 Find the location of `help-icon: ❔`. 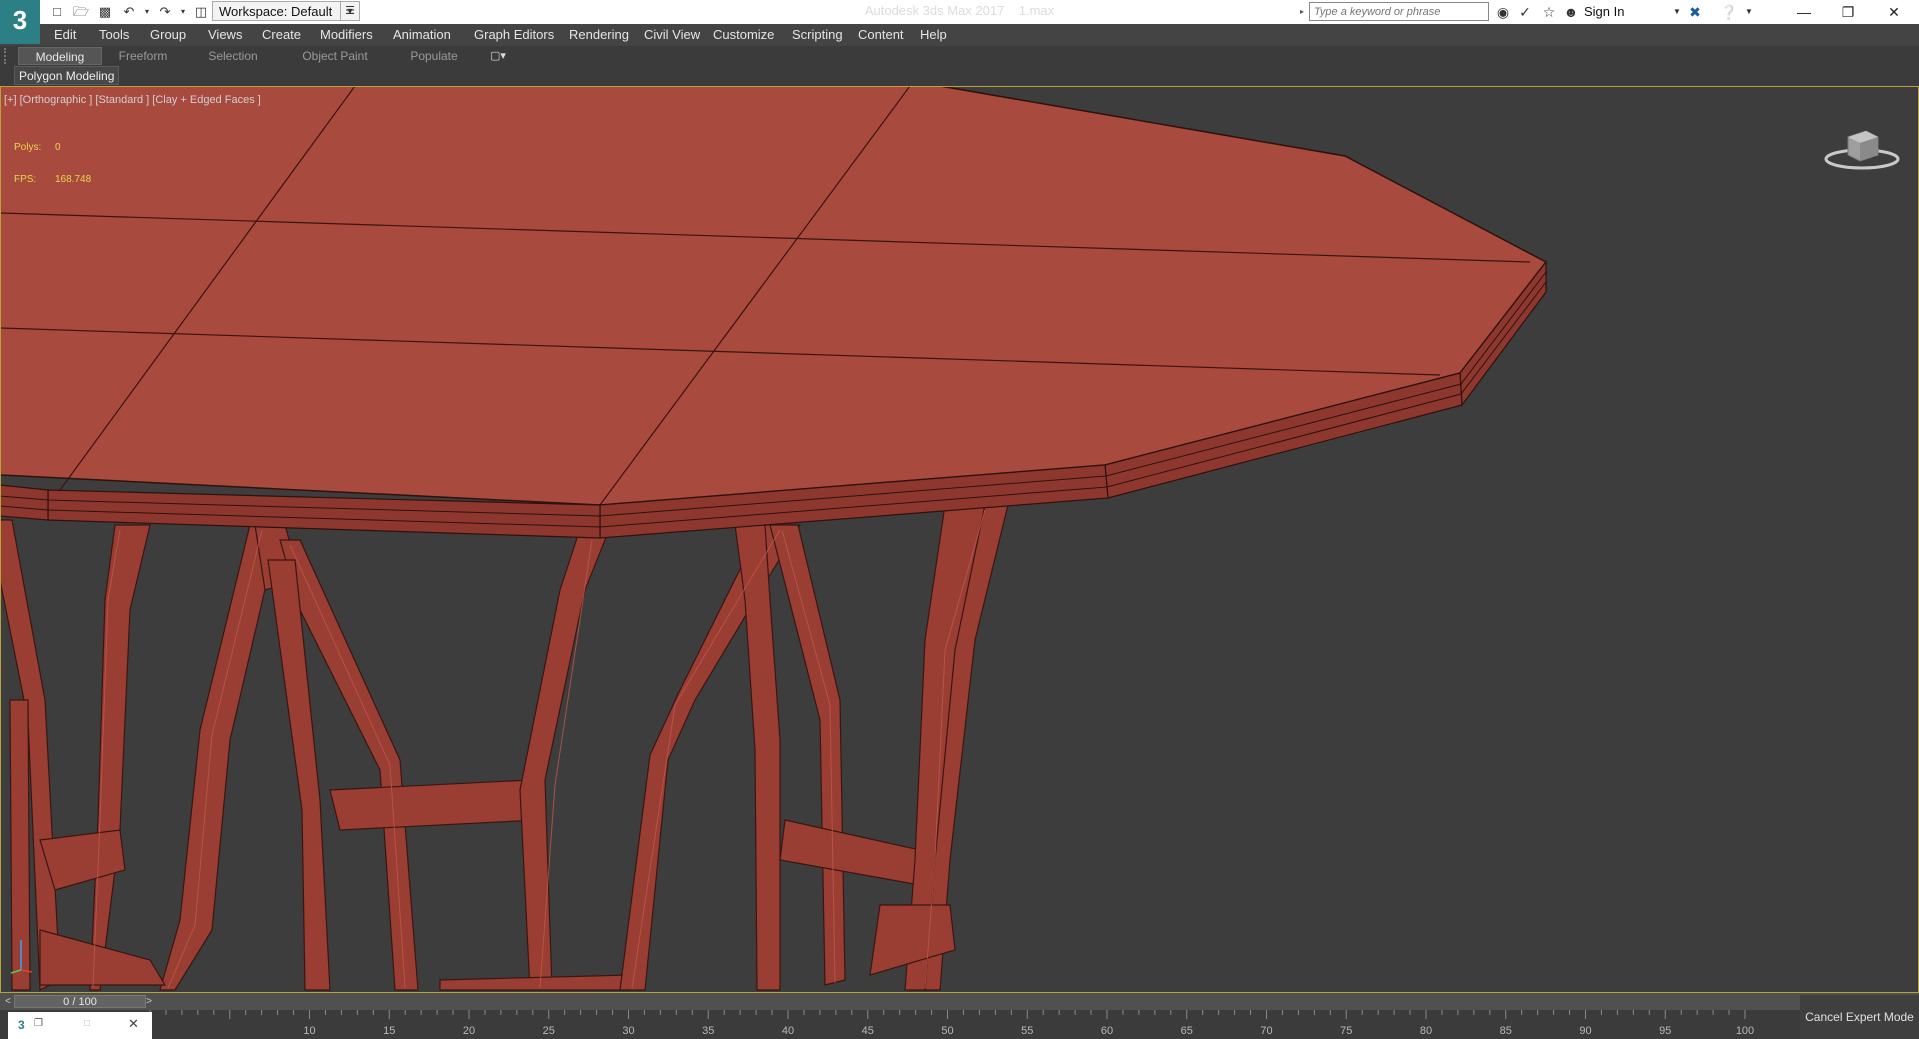

help-icon: ❔ is located at coordinates (1729, 12).